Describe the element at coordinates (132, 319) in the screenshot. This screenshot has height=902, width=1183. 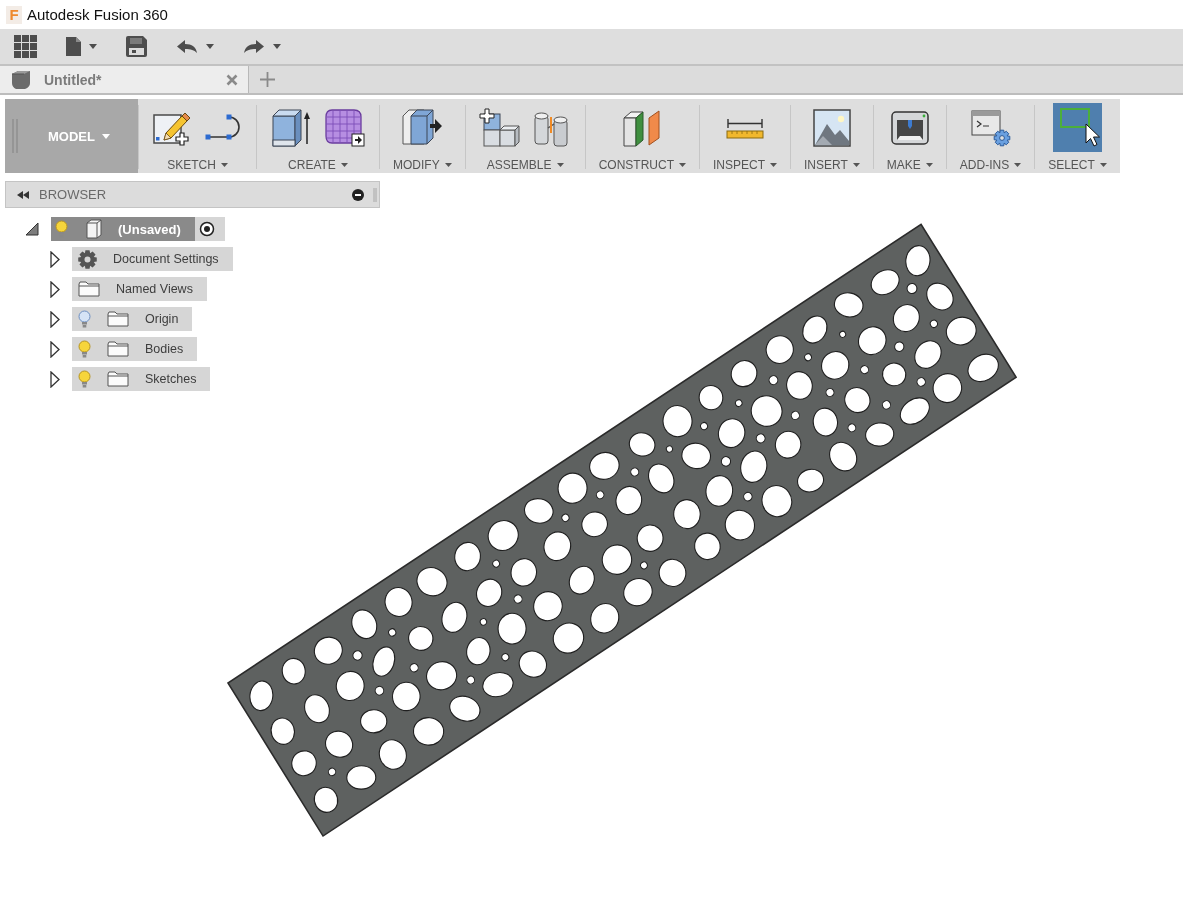
I see `tree-item: Origin` at that location.